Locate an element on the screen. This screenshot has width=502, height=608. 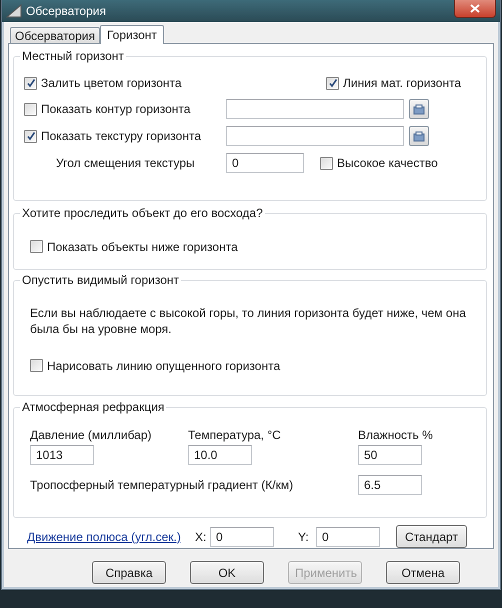
temperature-field: 10.0 is located at coordinates (220, 454).